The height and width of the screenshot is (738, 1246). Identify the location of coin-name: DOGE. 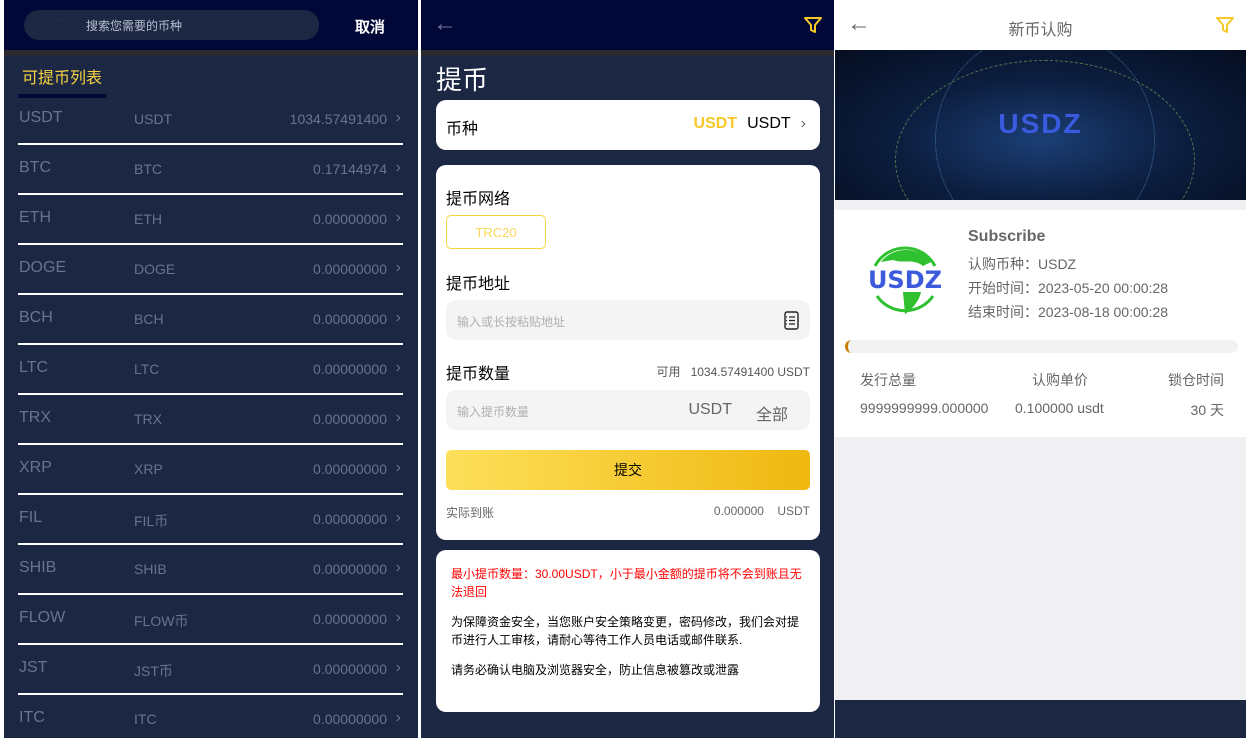
(43, 267).